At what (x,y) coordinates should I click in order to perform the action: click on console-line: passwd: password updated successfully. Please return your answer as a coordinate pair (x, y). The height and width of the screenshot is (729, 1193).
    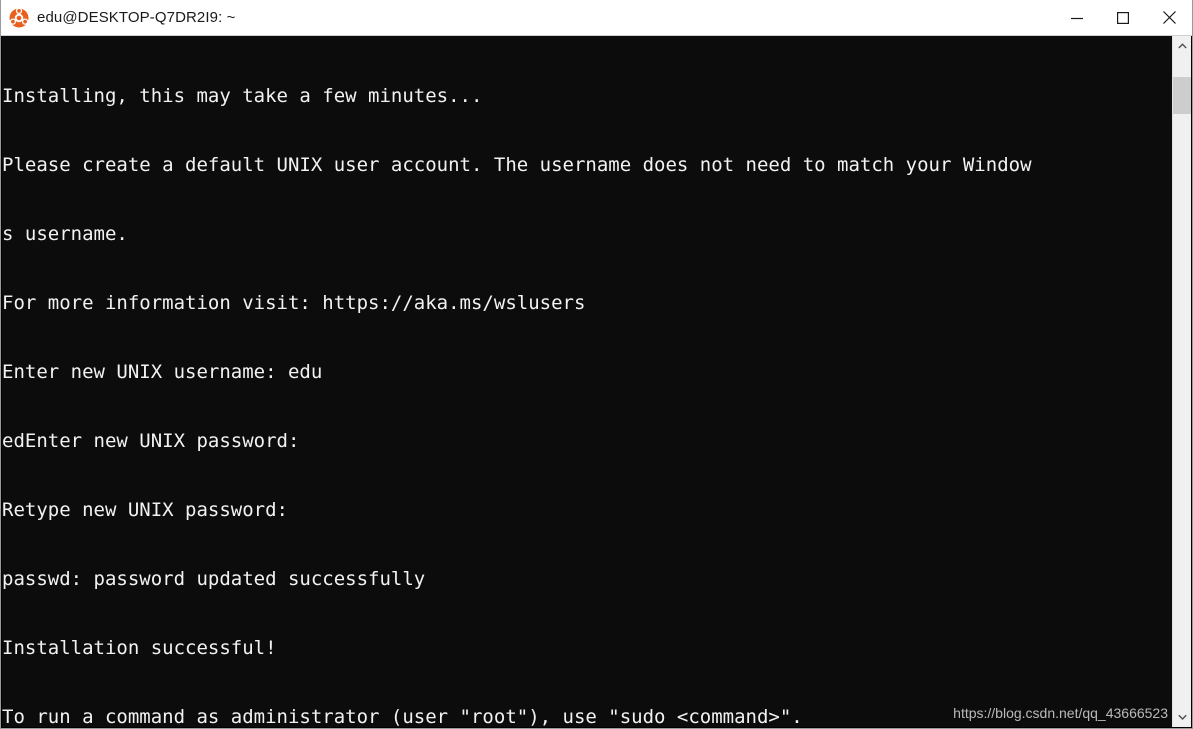
    Looking at the image, I should click on (214, 579).